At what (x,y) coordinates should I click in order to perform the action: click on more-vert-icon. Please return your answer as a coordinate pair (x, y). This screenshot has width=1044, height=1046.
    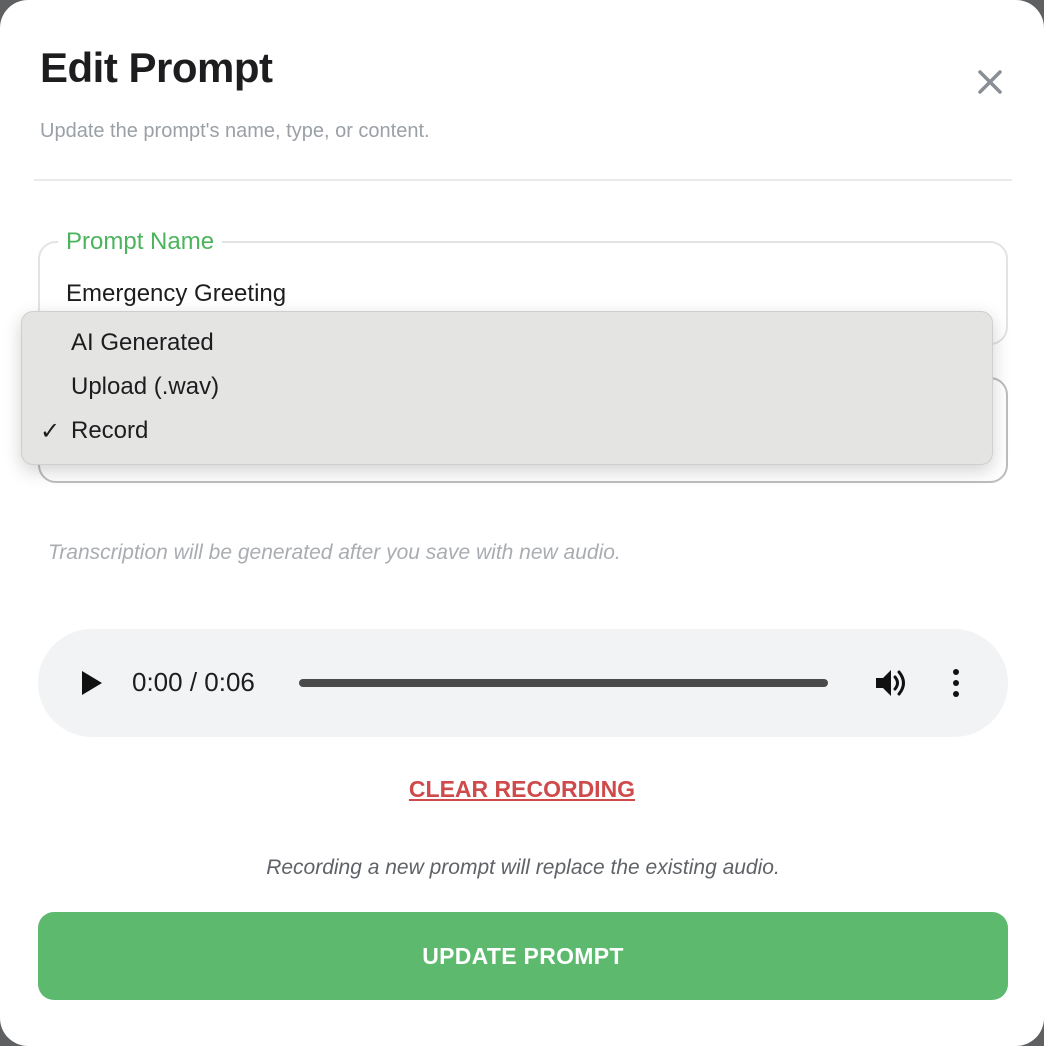
    Looking at the image, I should click on (956, 683).